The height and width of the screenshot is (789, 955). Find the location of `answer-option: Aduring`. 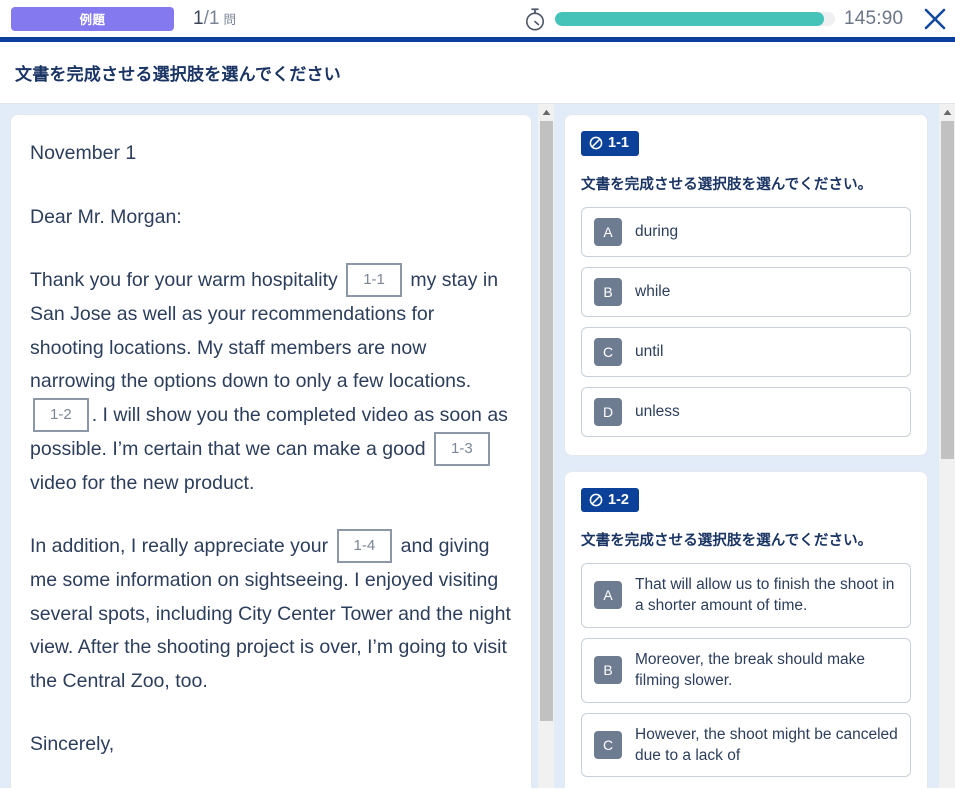

answer-option: Aduring is located at coordinates (746, 231).